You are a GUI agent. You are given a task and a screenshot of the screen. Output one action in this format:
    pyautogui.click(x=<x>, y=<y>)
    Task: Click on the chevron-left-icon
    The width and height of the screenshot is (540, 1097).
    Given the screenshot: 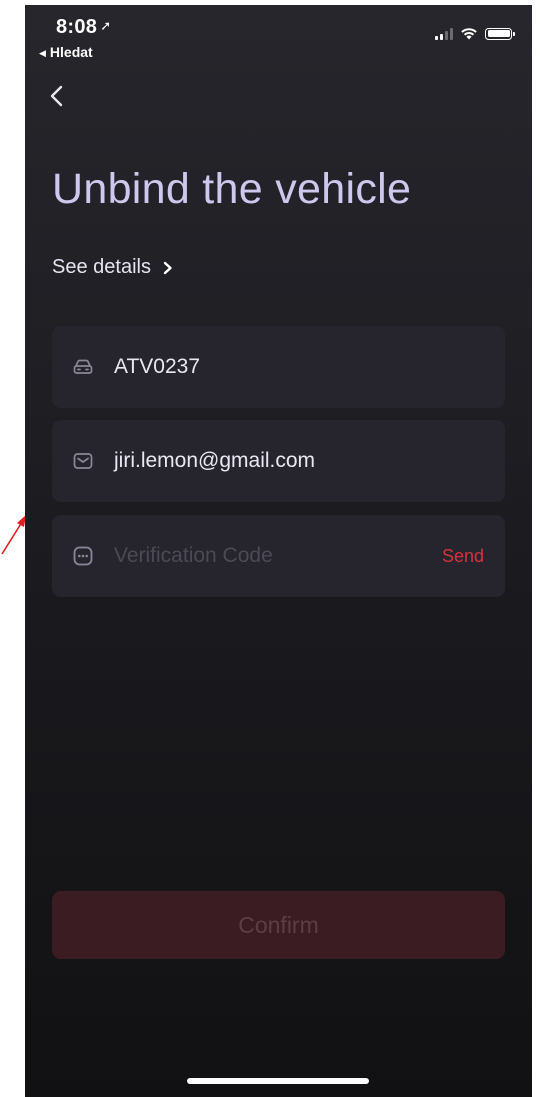 What is the action you would take?
    pyautogui.click(x=58, y=96)
    